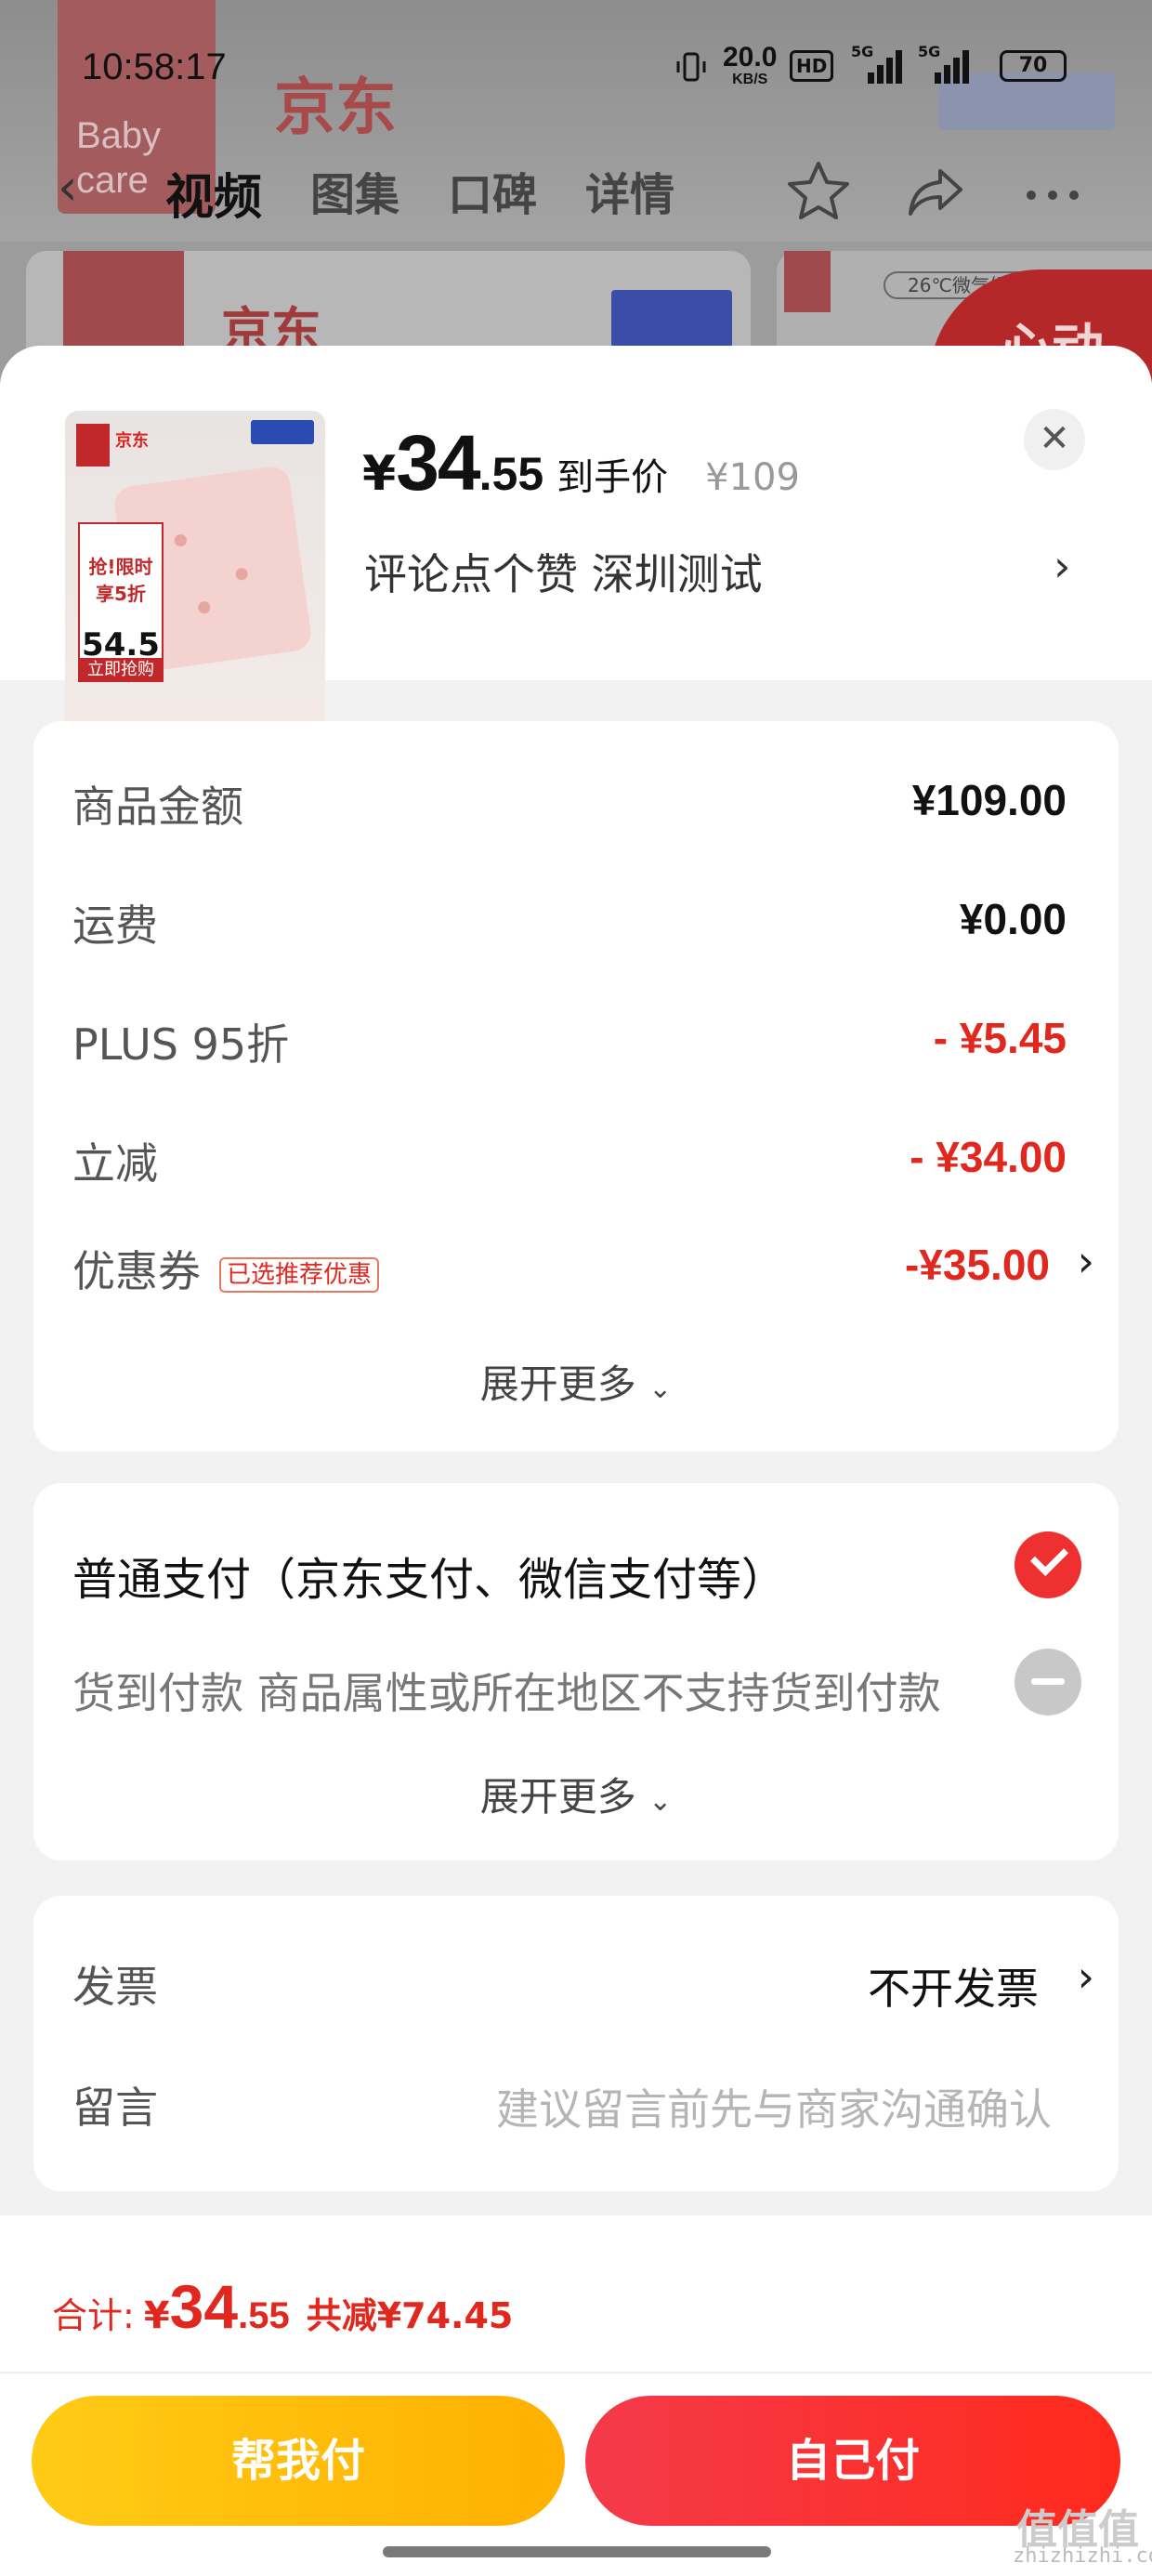 The width and height of the screenshot is (1152, 2576). Describe the element at coordinates (115, 1987) in the screenshot. I see `invoice-label: 发票` at that location.